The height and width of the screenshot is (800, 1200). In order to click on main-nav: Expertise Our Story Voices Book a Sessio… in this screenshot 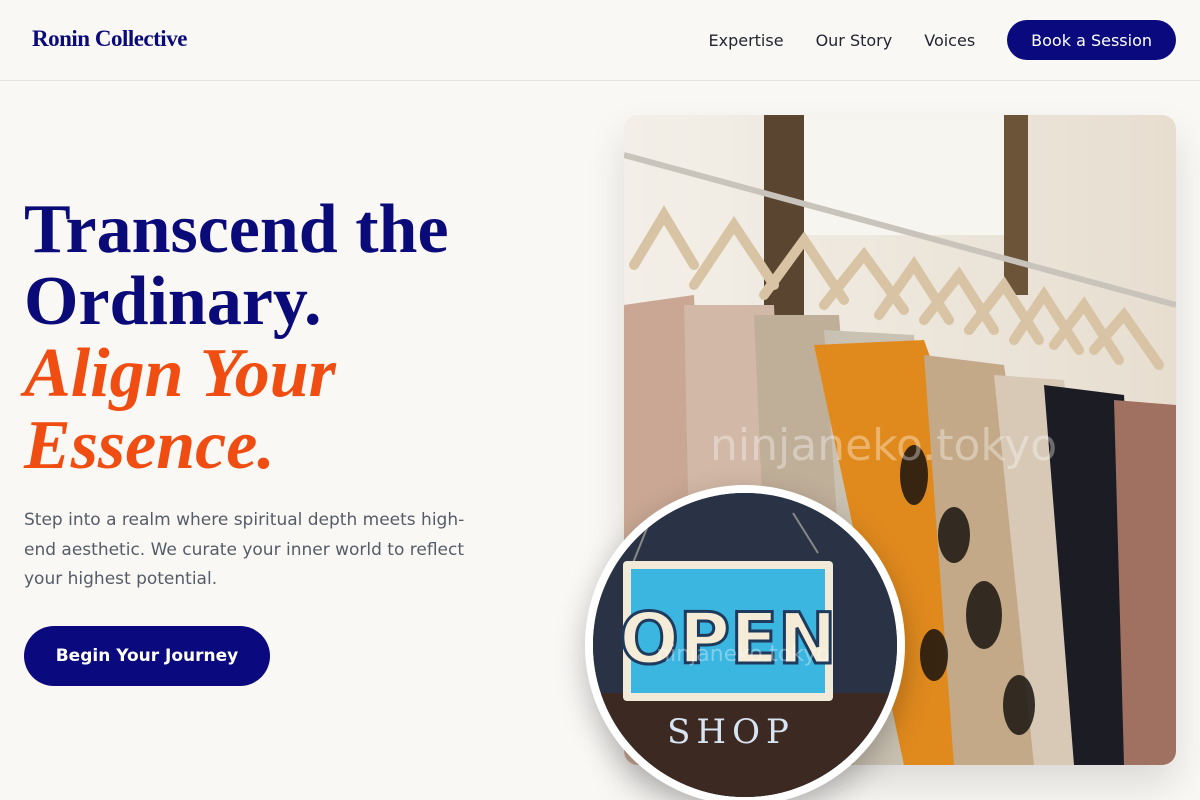, I will do `click(942, 40)`.